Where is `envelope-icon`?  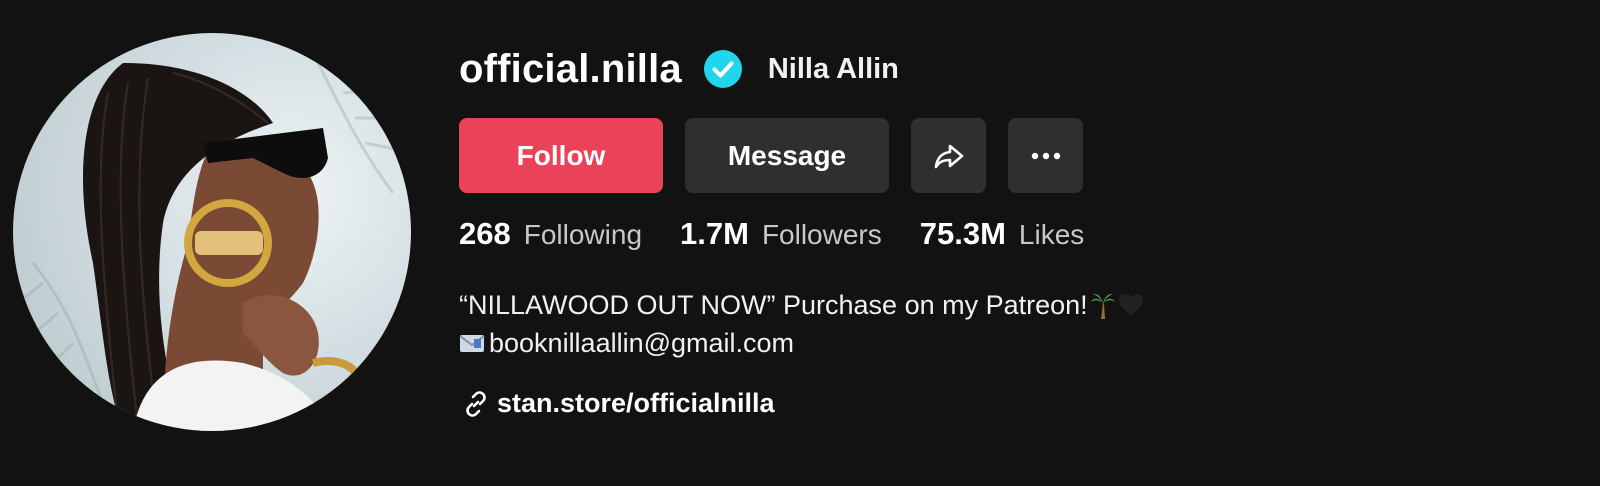 envelope-icon is located at coordinates (472, 343).